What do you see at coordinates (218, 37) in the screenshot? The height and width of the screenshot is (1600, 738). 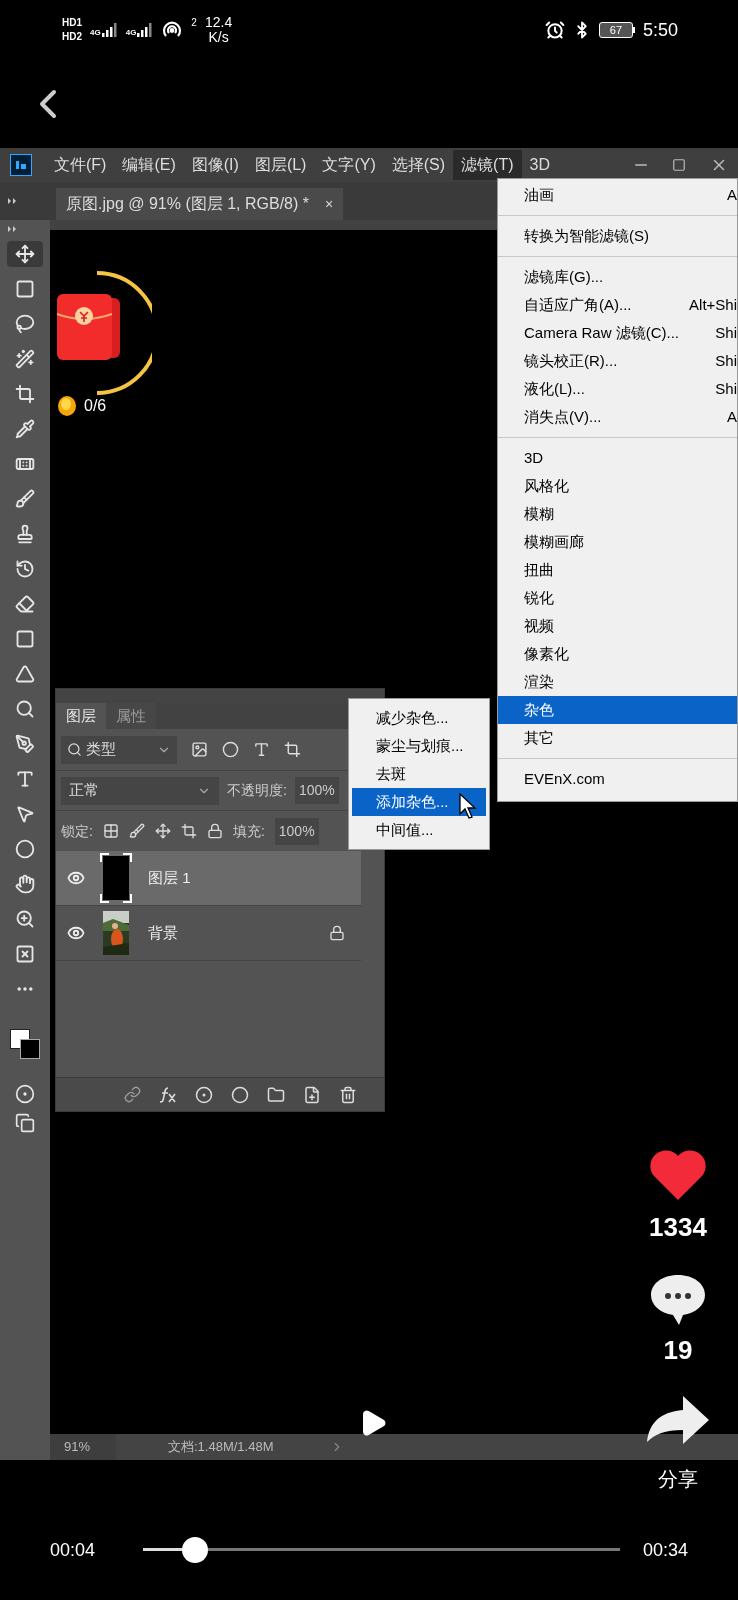 I see `speed-unit: K/s` at bounding box center [218, 37].